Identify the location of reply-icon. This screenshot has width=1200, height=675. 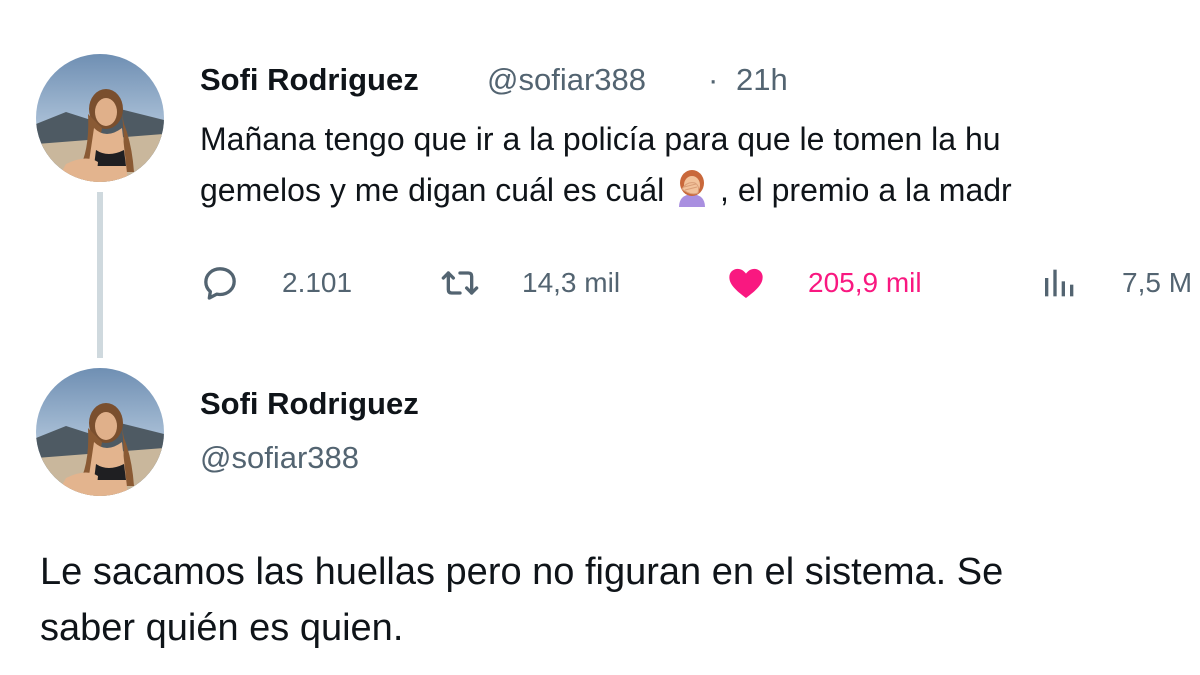
(220, 283).